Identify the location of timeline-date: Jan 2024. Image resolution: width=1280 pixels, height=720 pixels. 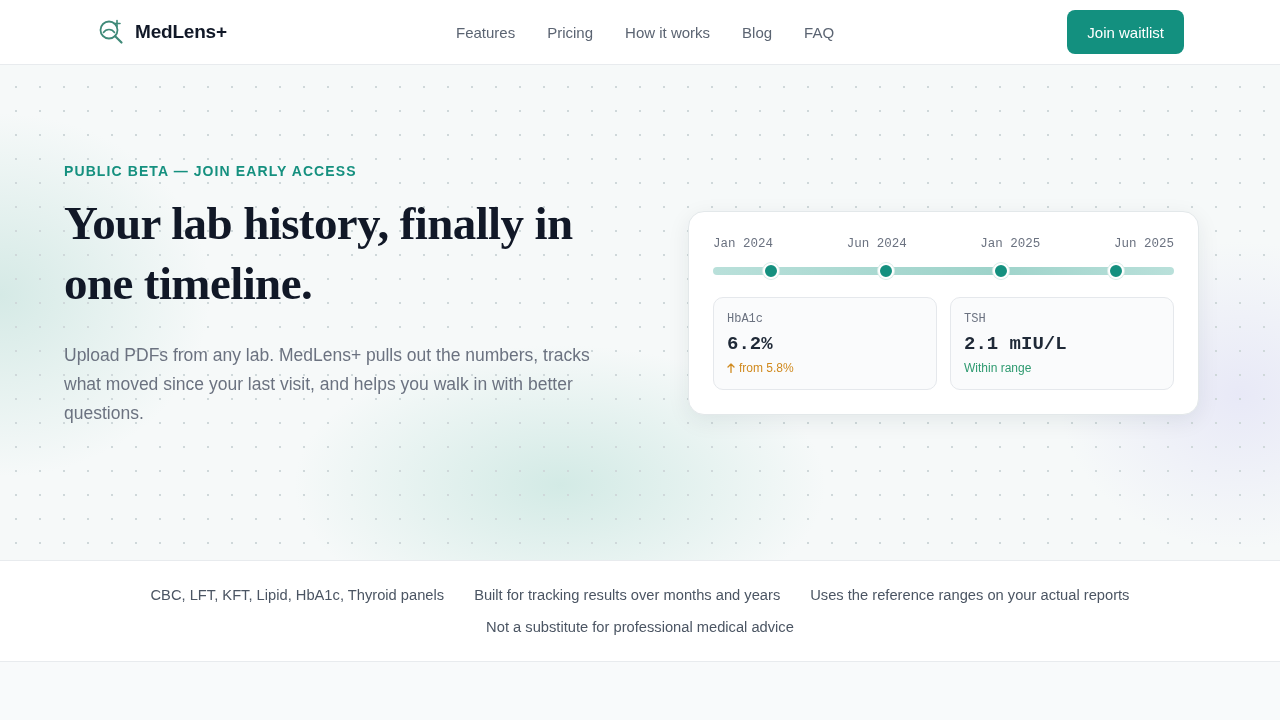
(743, 243).